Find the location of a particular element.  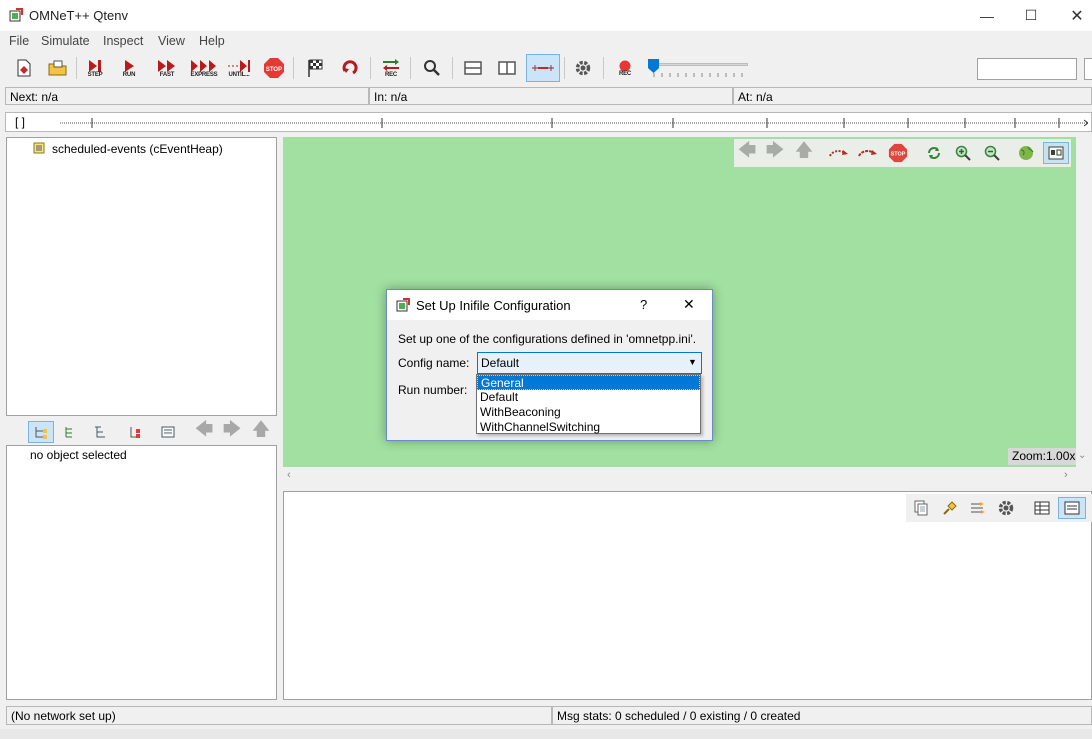

checkered-flag-icon is located at coordinates (315, 68).